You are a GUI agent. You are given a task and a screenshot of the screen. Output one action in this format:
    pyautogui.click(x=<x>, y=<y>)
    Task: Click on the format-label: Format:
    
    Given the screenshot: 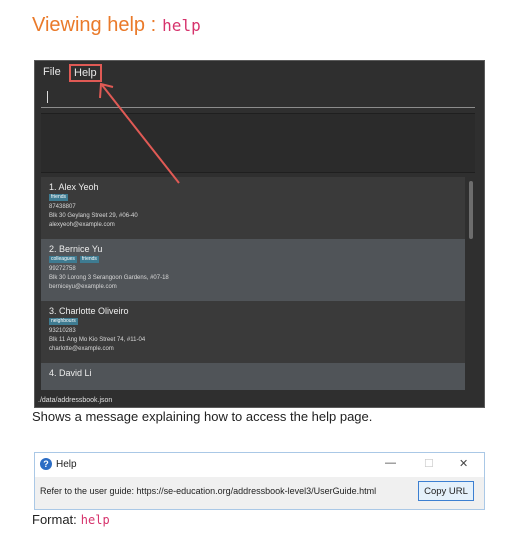 What is the action you would take?
    pyautogui.click(x=54, y=519)
    